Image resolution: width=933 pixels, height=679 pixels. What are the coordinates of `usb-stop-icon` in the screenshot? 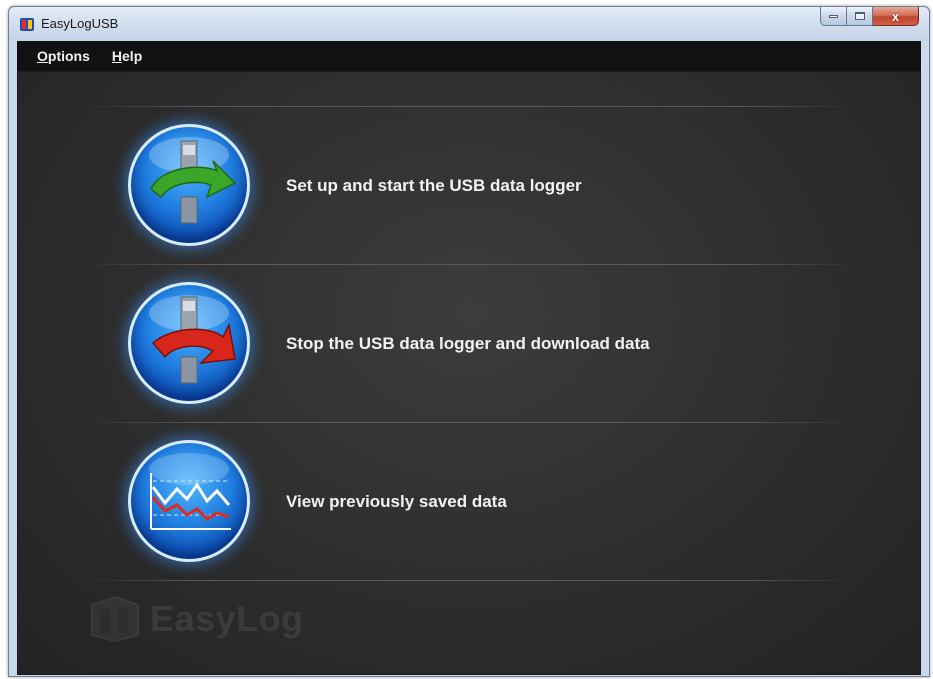 It's located at (189, 343).